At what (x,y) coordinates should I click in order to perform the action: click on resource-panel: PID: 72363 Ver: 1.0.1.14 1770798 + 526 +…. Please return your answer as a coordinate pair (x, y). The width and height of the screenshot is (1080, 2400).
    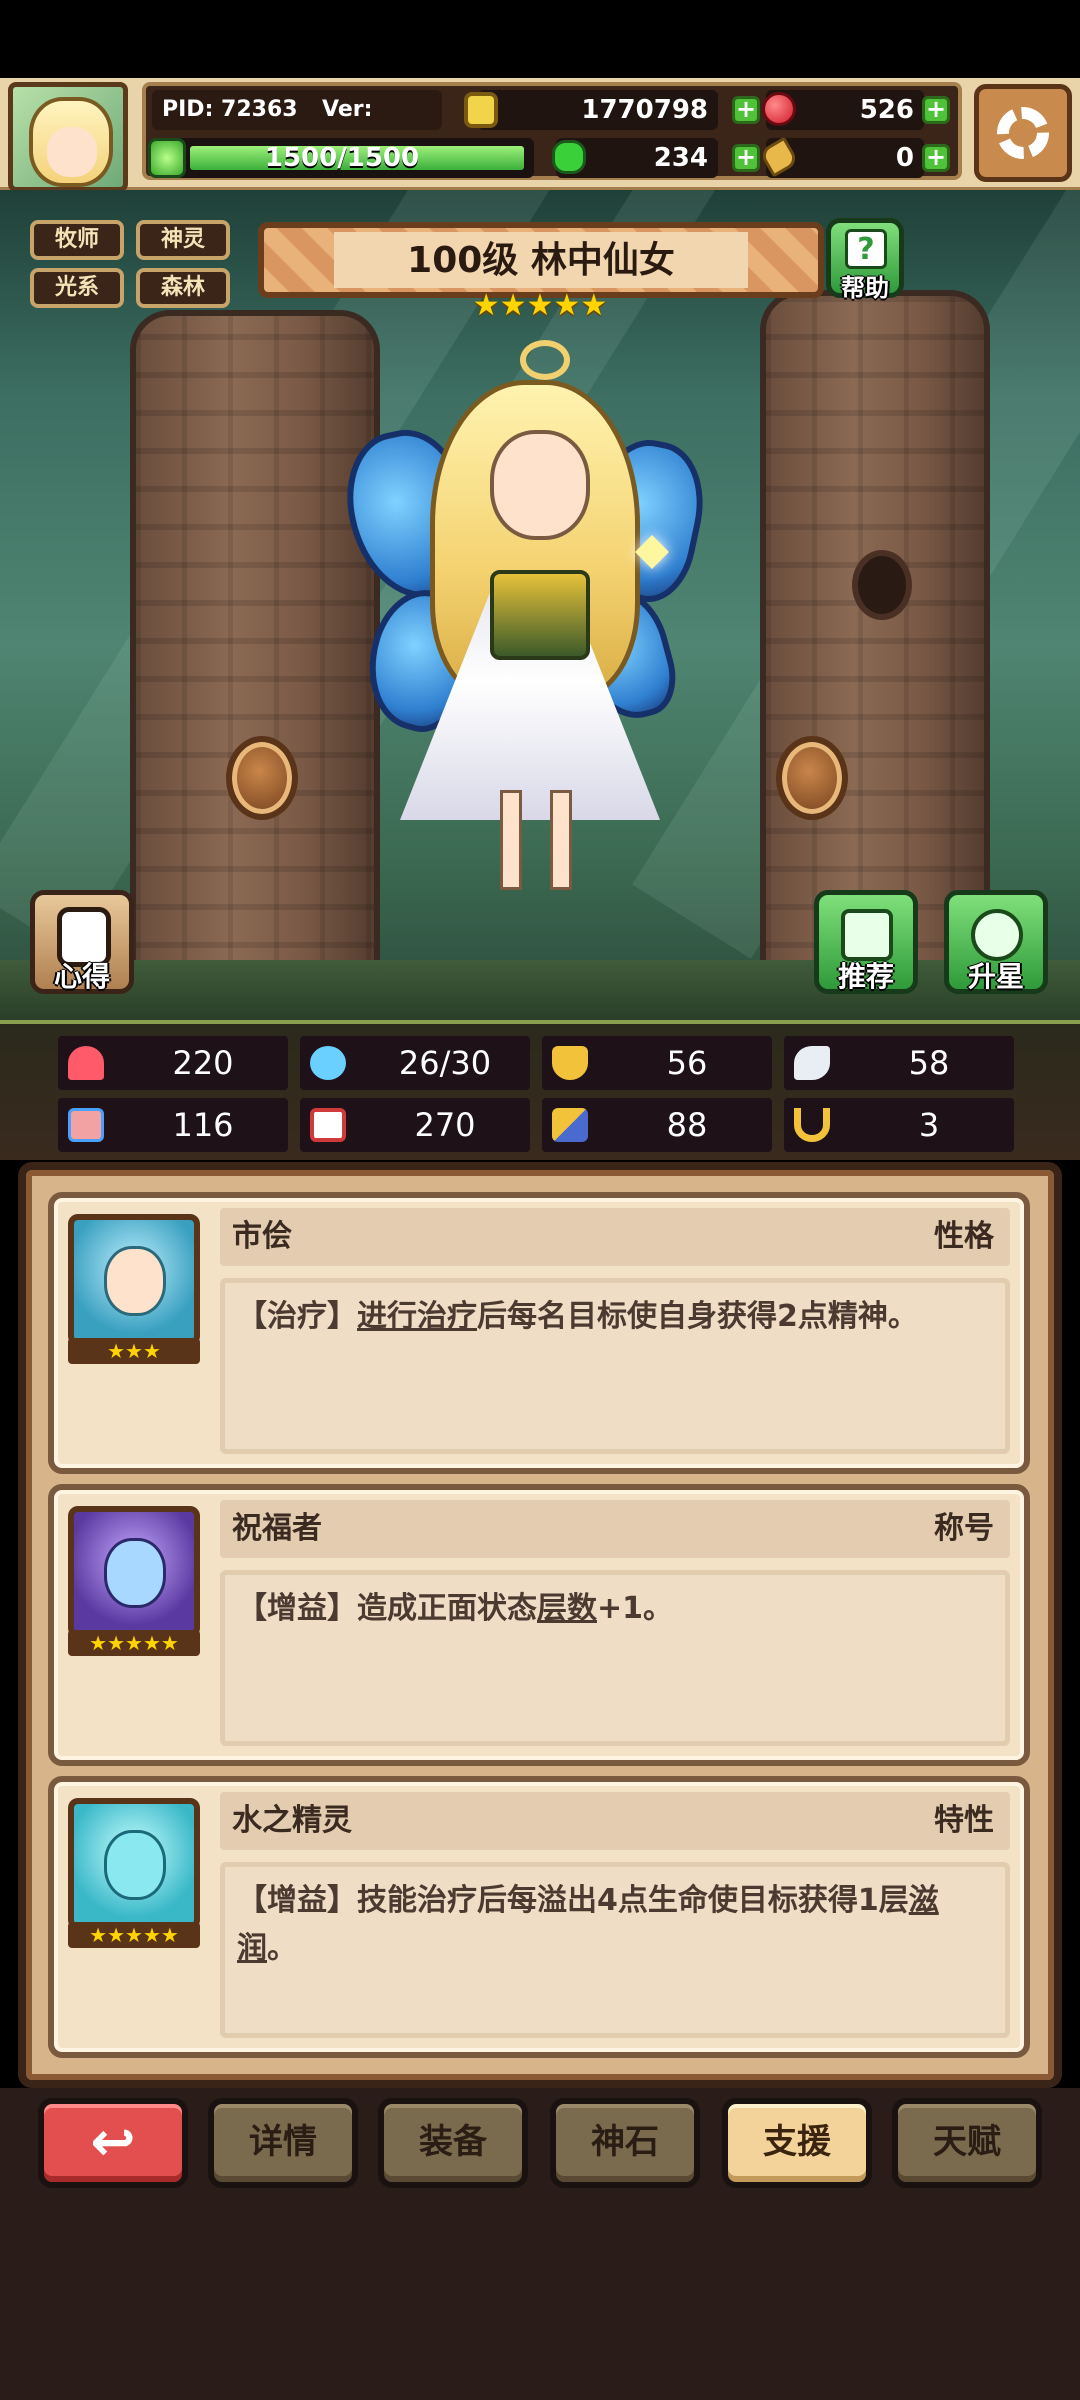
    Looking at the image, I should click on (552, 131).